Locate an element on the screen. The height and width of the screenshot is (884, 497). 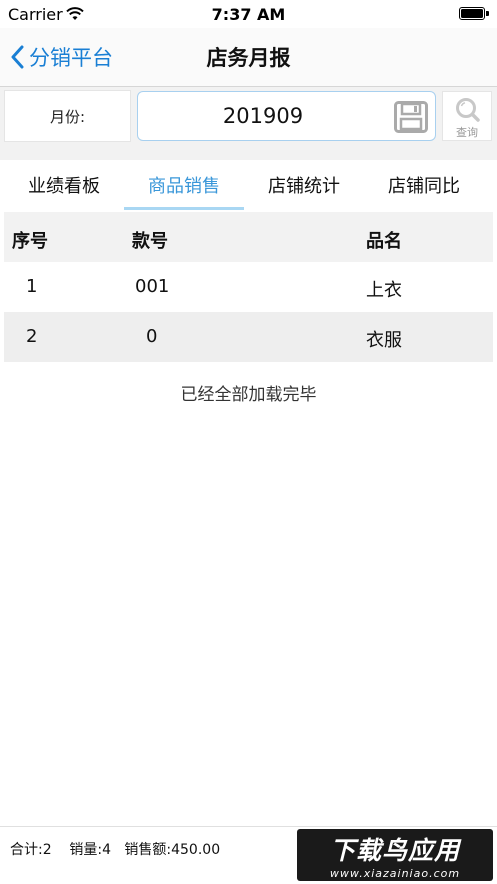
tab-product-sales: 商品销售 is located at coordinates (184, 185).